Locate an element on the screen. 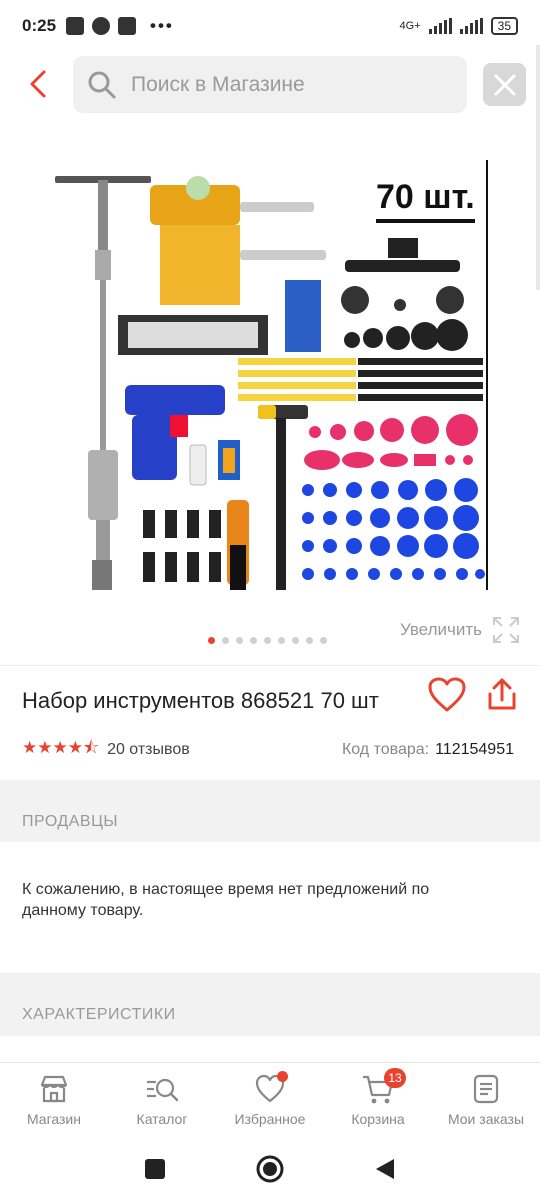  home-icon is located at coordinates (270, 1169).